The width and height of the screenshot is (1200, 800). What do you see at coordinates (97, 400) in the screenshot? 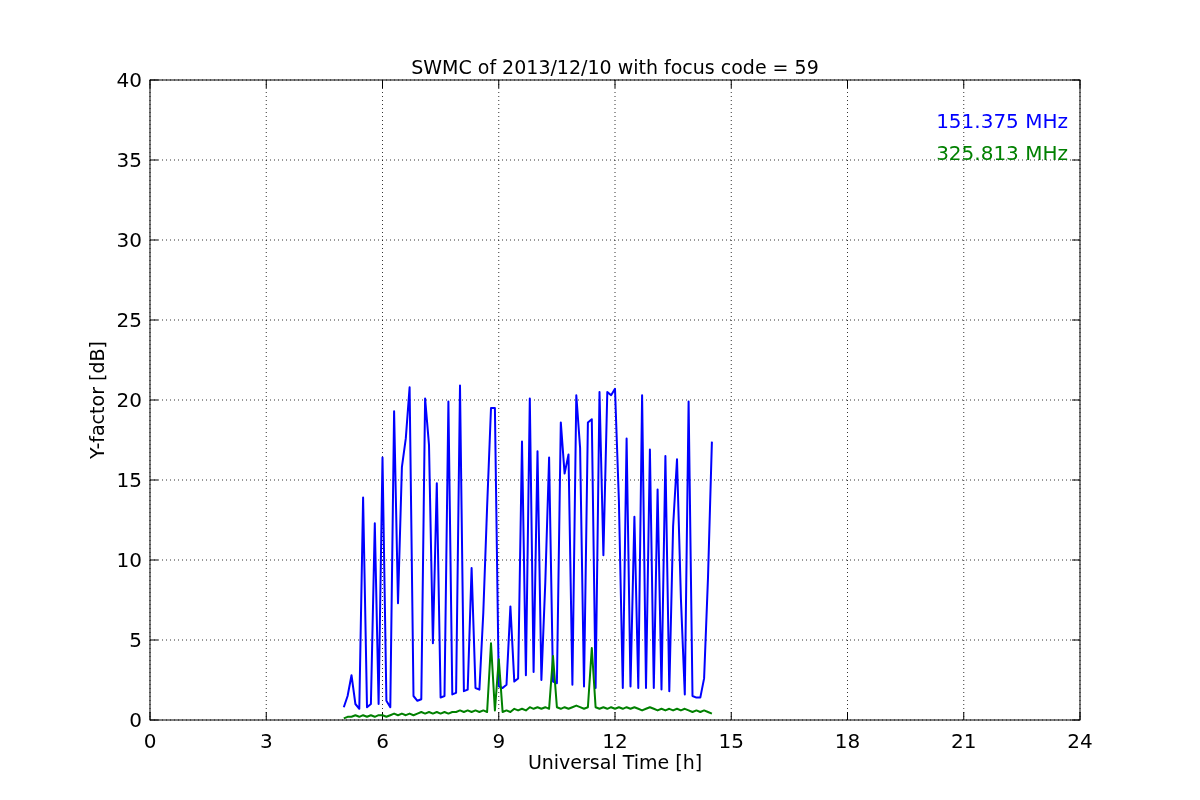
I see `y-axis-label: Y-factor [dB]` at bounding box center [97, 400].